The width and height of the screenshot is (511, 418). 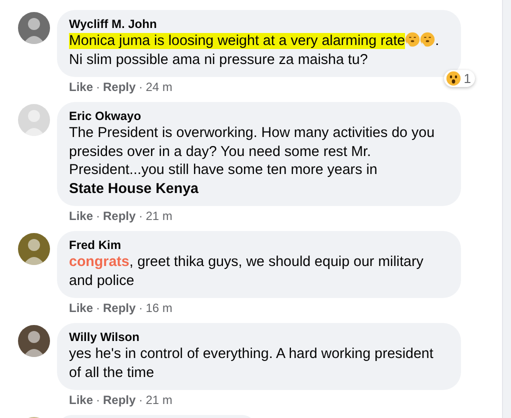 I want to click on comment-text: congrats, greet thika guys, we should equip our military and police, so click(x=246, y=271).